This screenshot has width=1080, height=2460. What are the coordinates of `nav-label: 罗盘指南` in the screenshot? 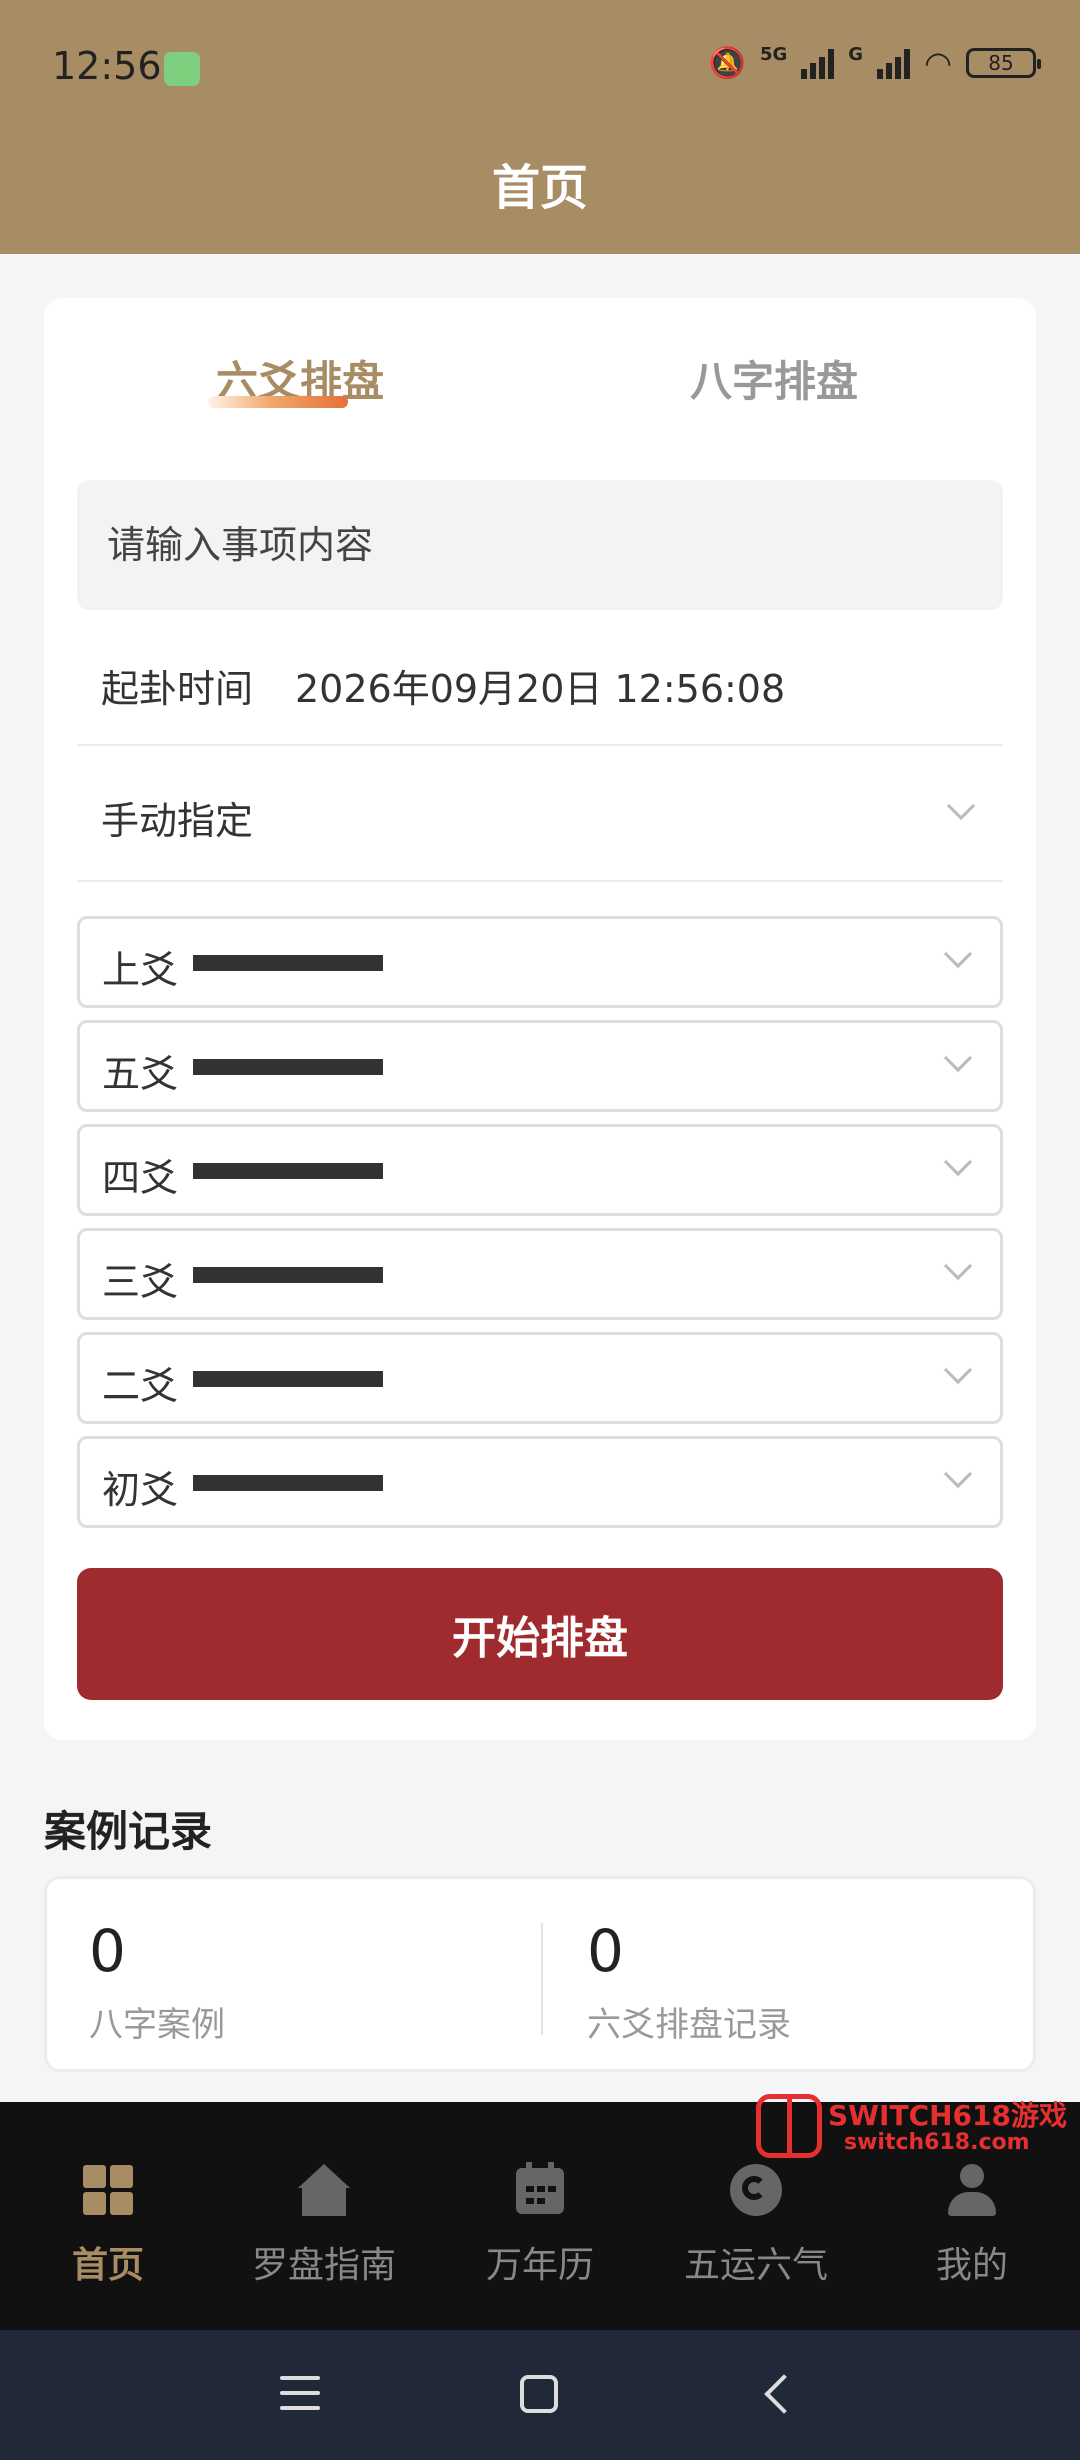 It's located at (323, 2265).